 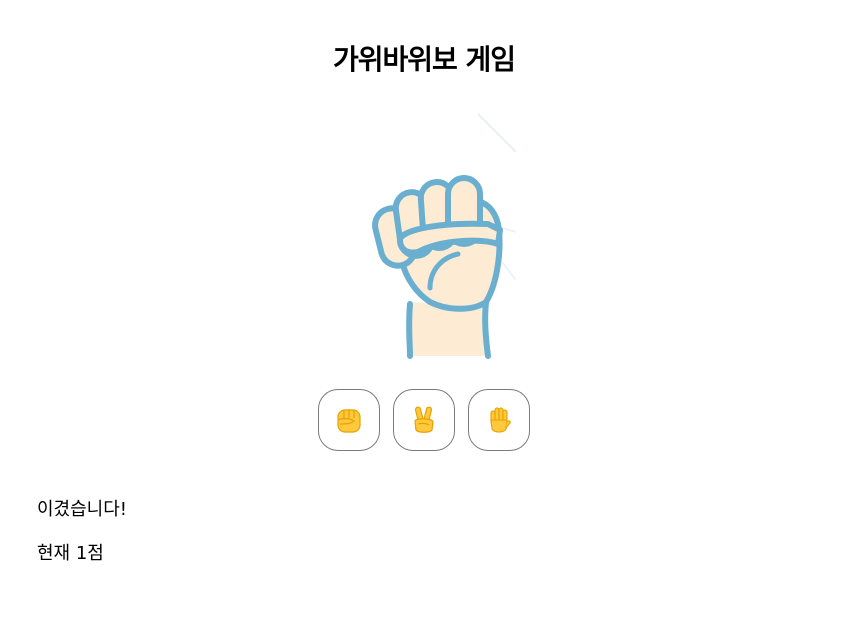 I want to click on raised-fist-emoji-icon, so click(x=349, y=421).